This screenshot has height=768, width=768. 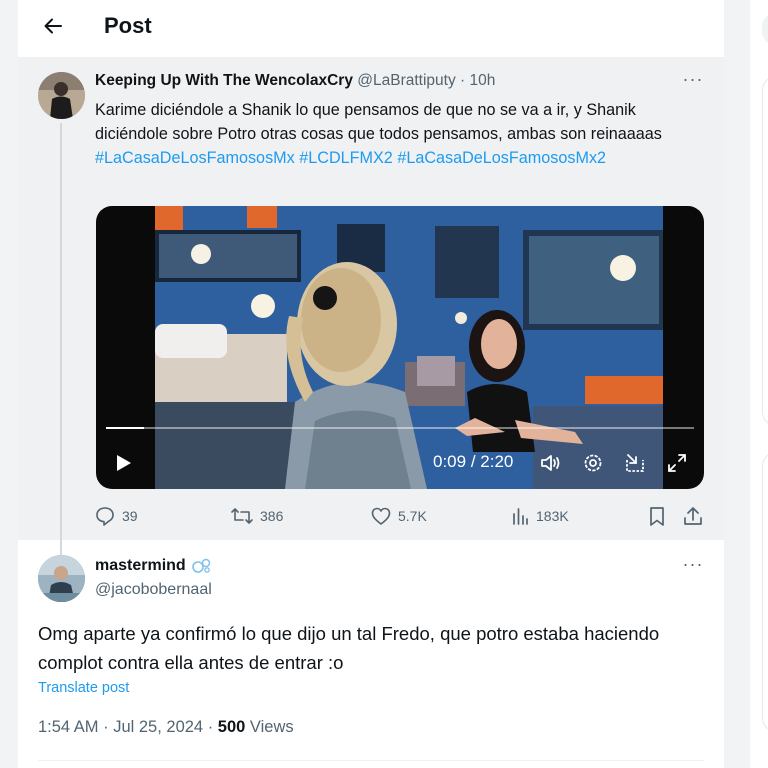 I want to click on volume-icon, so click(x=550, y=463).